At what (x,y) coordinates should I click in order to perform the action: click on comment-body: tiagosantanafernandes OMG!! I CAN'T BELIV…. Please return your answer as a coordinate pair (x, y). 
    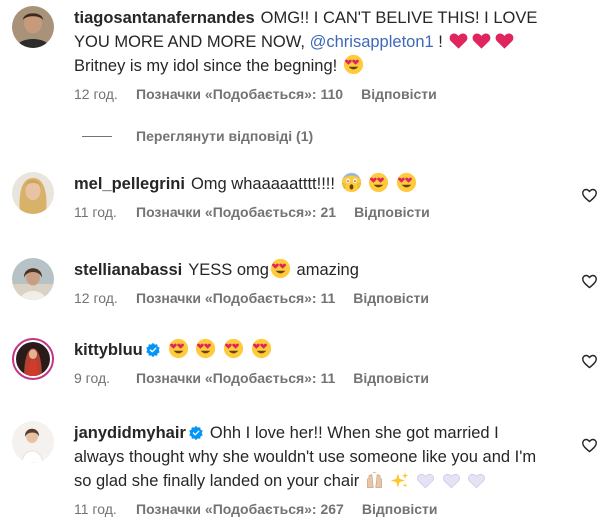
    Looking at the image, I should click on (309, 54).